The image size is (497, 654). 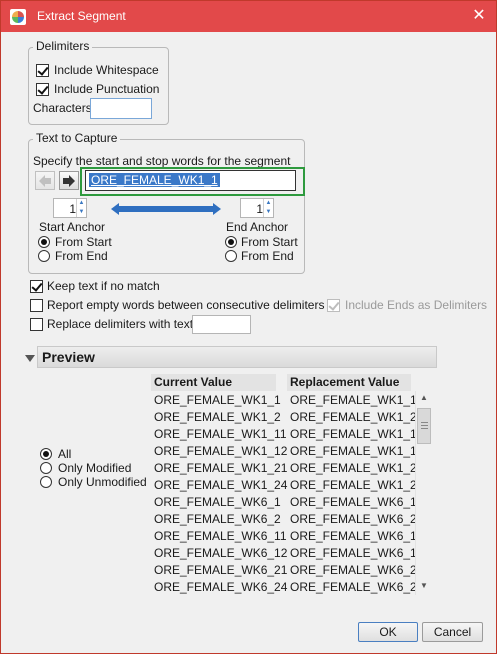 What do you see at coordinates (231, 256) in the screenshot?
I see `end-anchor-from-end-radio` at bounding box center [231, 256].